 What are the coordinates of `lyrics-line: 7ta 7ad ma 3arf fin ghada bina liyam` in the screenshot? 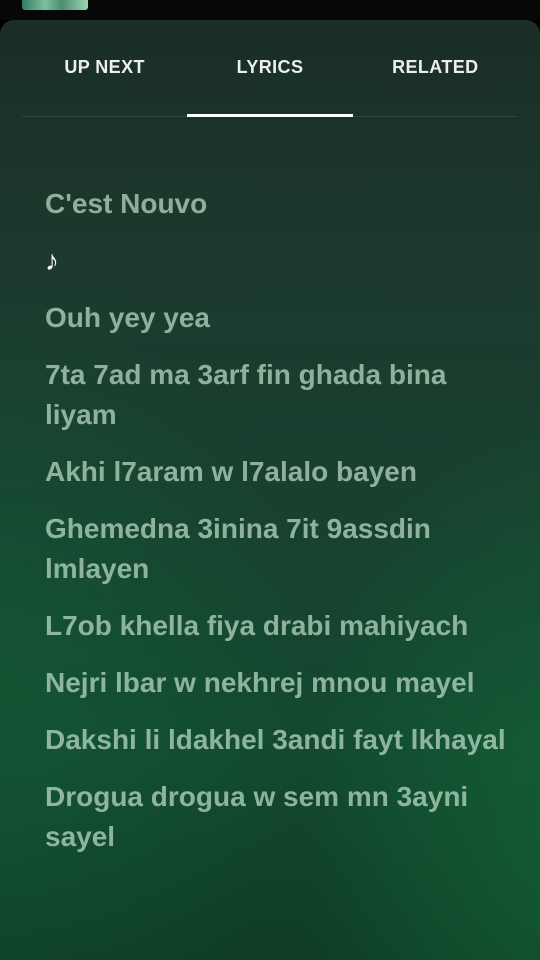 It's located at (246, 394).